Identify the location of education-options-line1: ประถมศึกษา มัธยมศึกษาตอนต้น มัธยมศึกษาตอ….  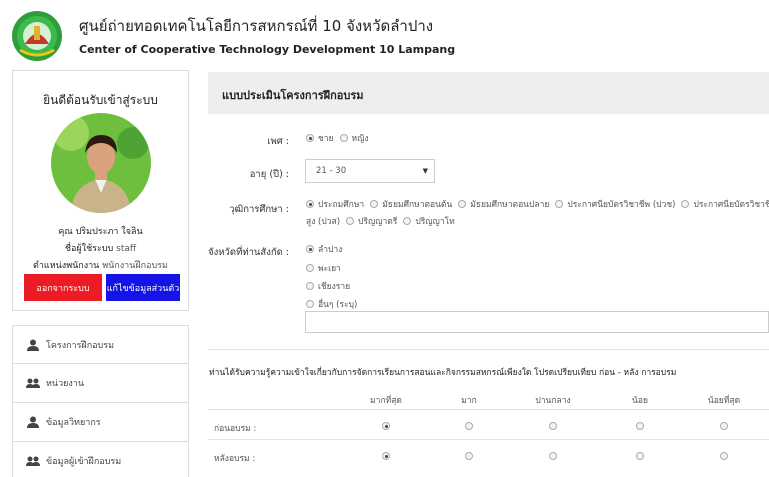
(537, 204).